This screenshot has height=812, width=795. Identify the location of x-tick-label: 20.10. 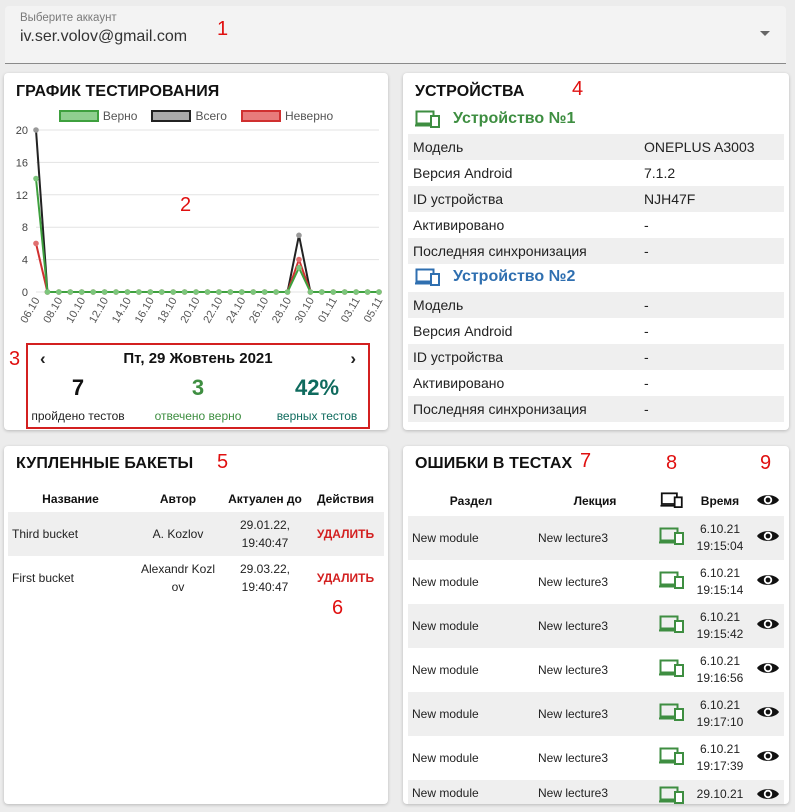
(191, 311).